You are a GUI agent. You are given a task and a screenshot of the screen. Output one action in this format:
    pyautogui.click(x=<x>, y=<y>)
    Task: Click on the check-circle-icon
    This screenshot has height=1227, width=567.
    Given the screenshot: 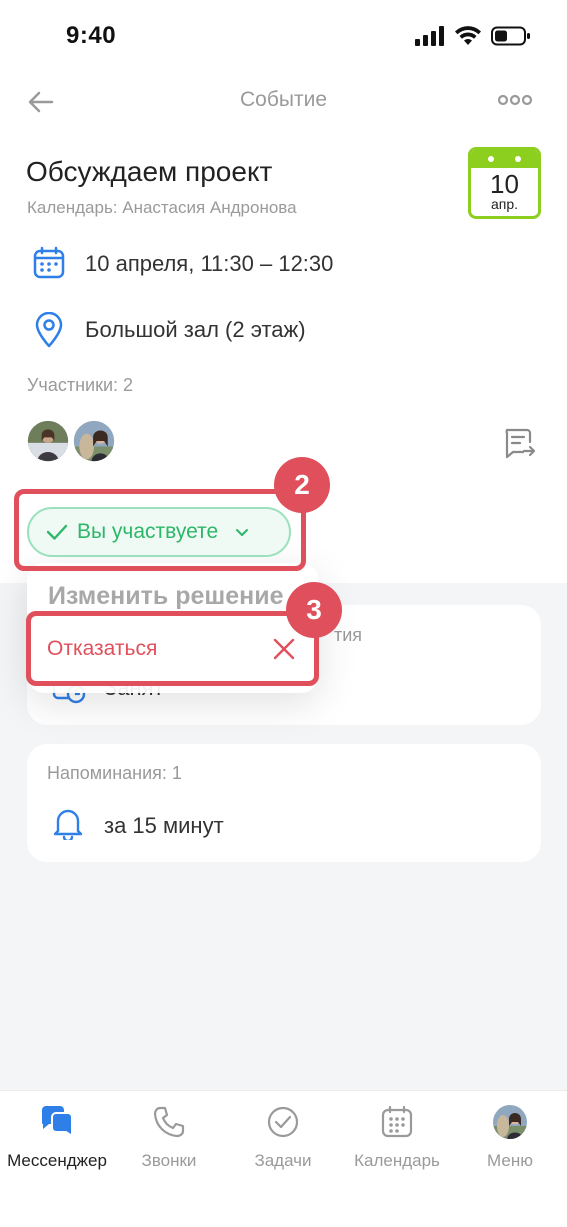 What is the action you would take?
    pyautogui.click(x=283, y=1122)
    